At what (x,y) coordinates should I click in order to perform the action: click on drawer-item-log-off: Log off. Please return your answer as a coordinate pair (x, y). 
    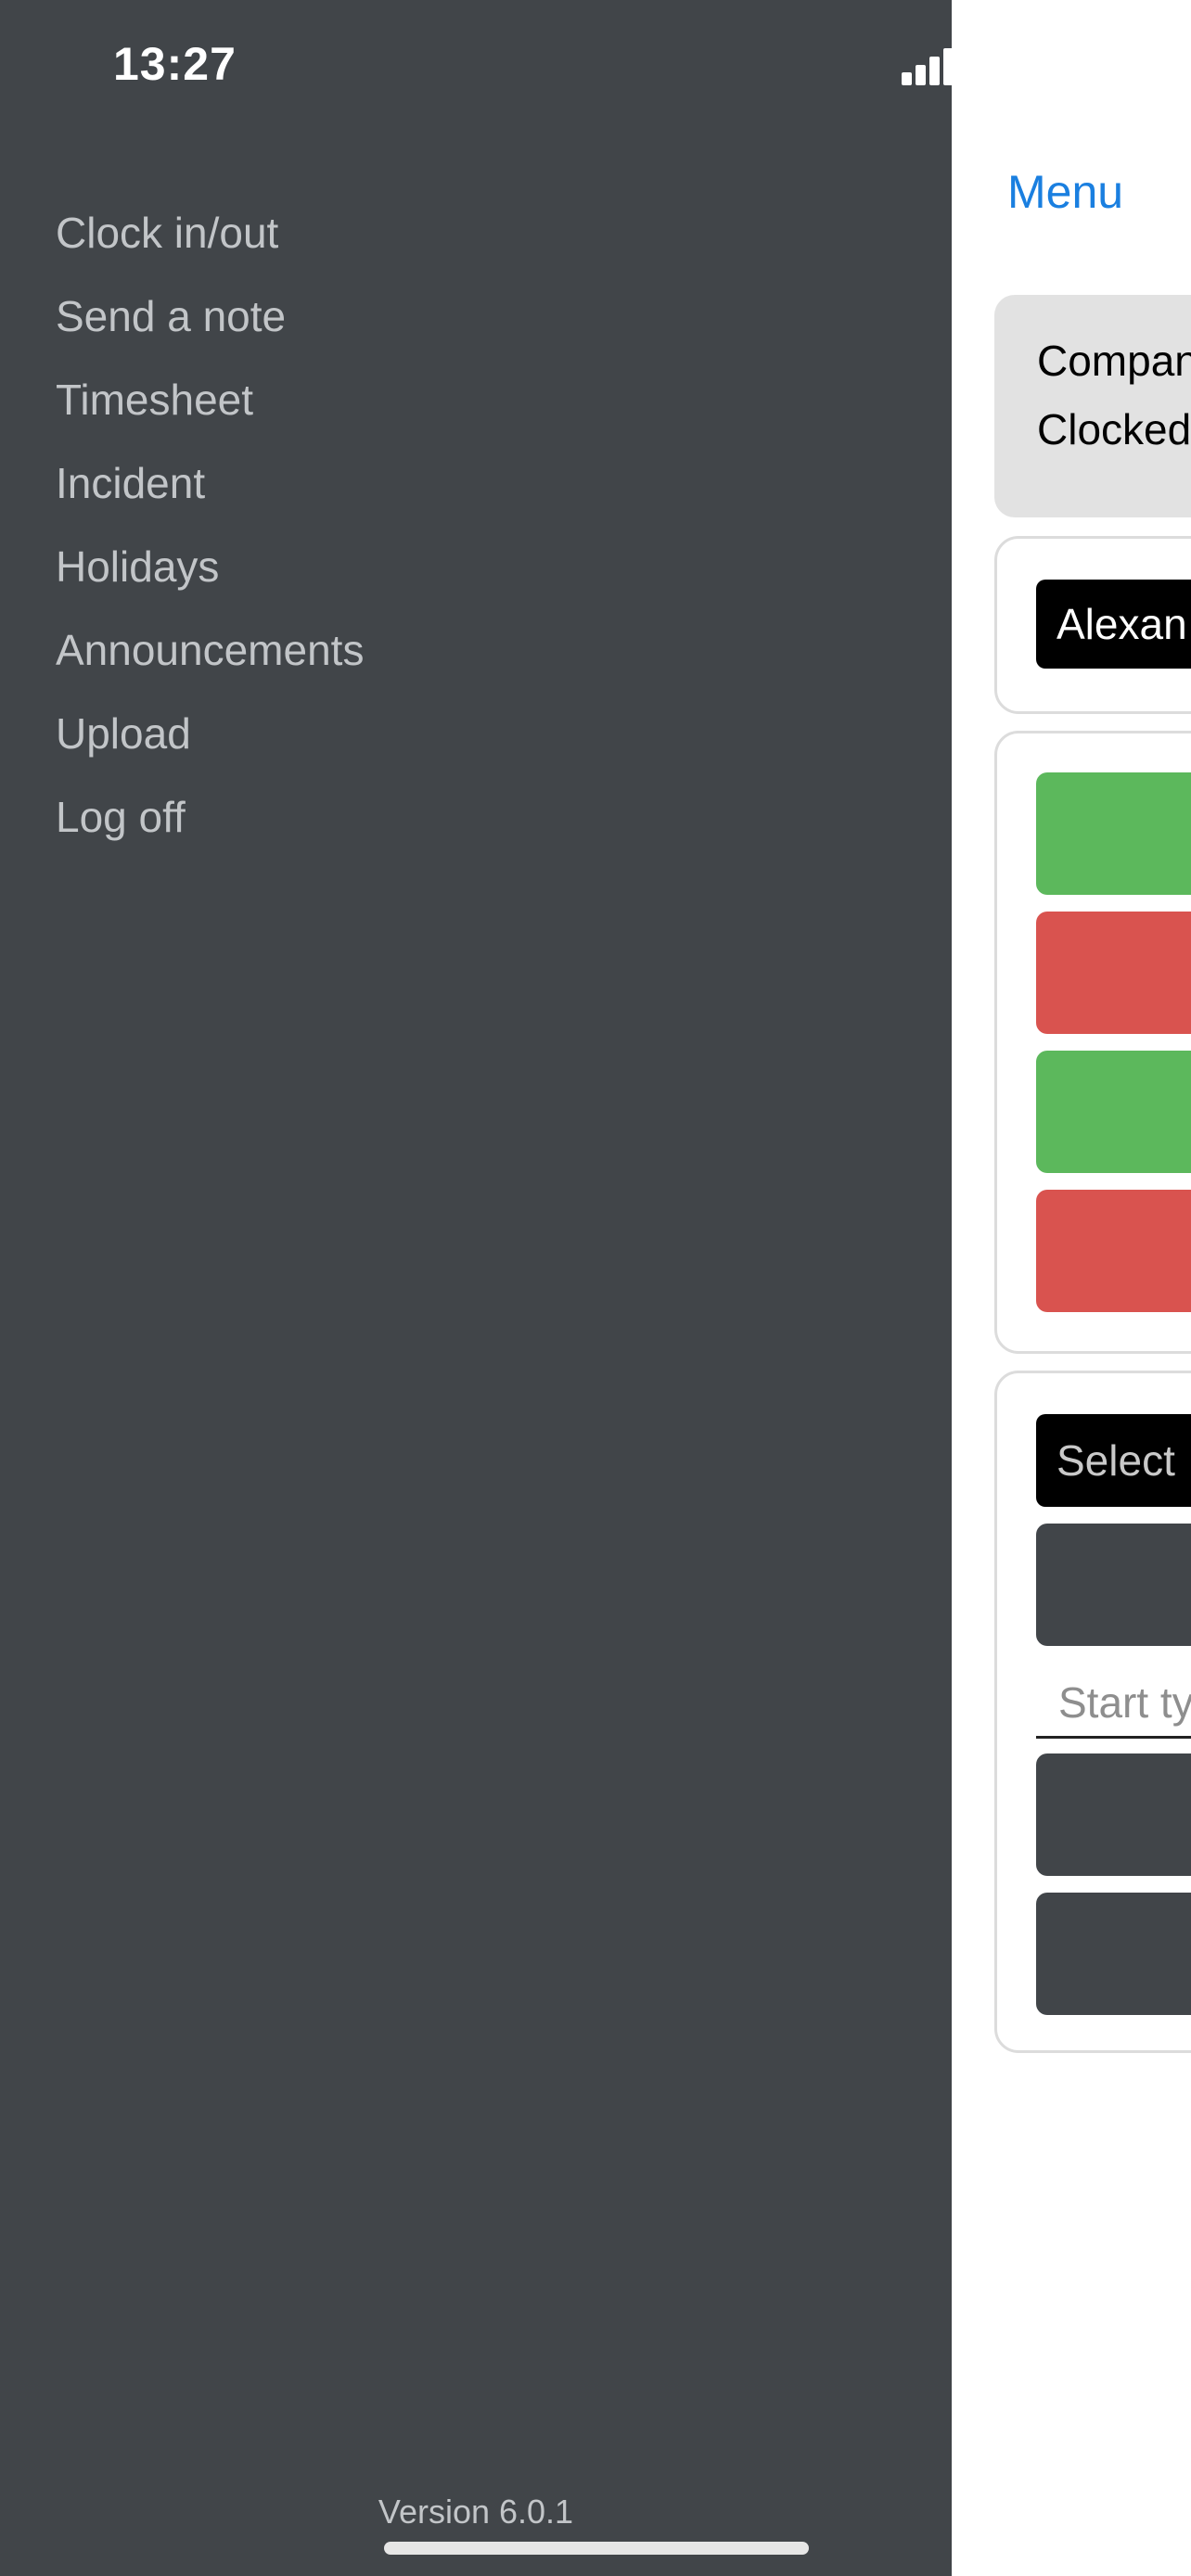
    Looking at the image, I should click on (210, 830).